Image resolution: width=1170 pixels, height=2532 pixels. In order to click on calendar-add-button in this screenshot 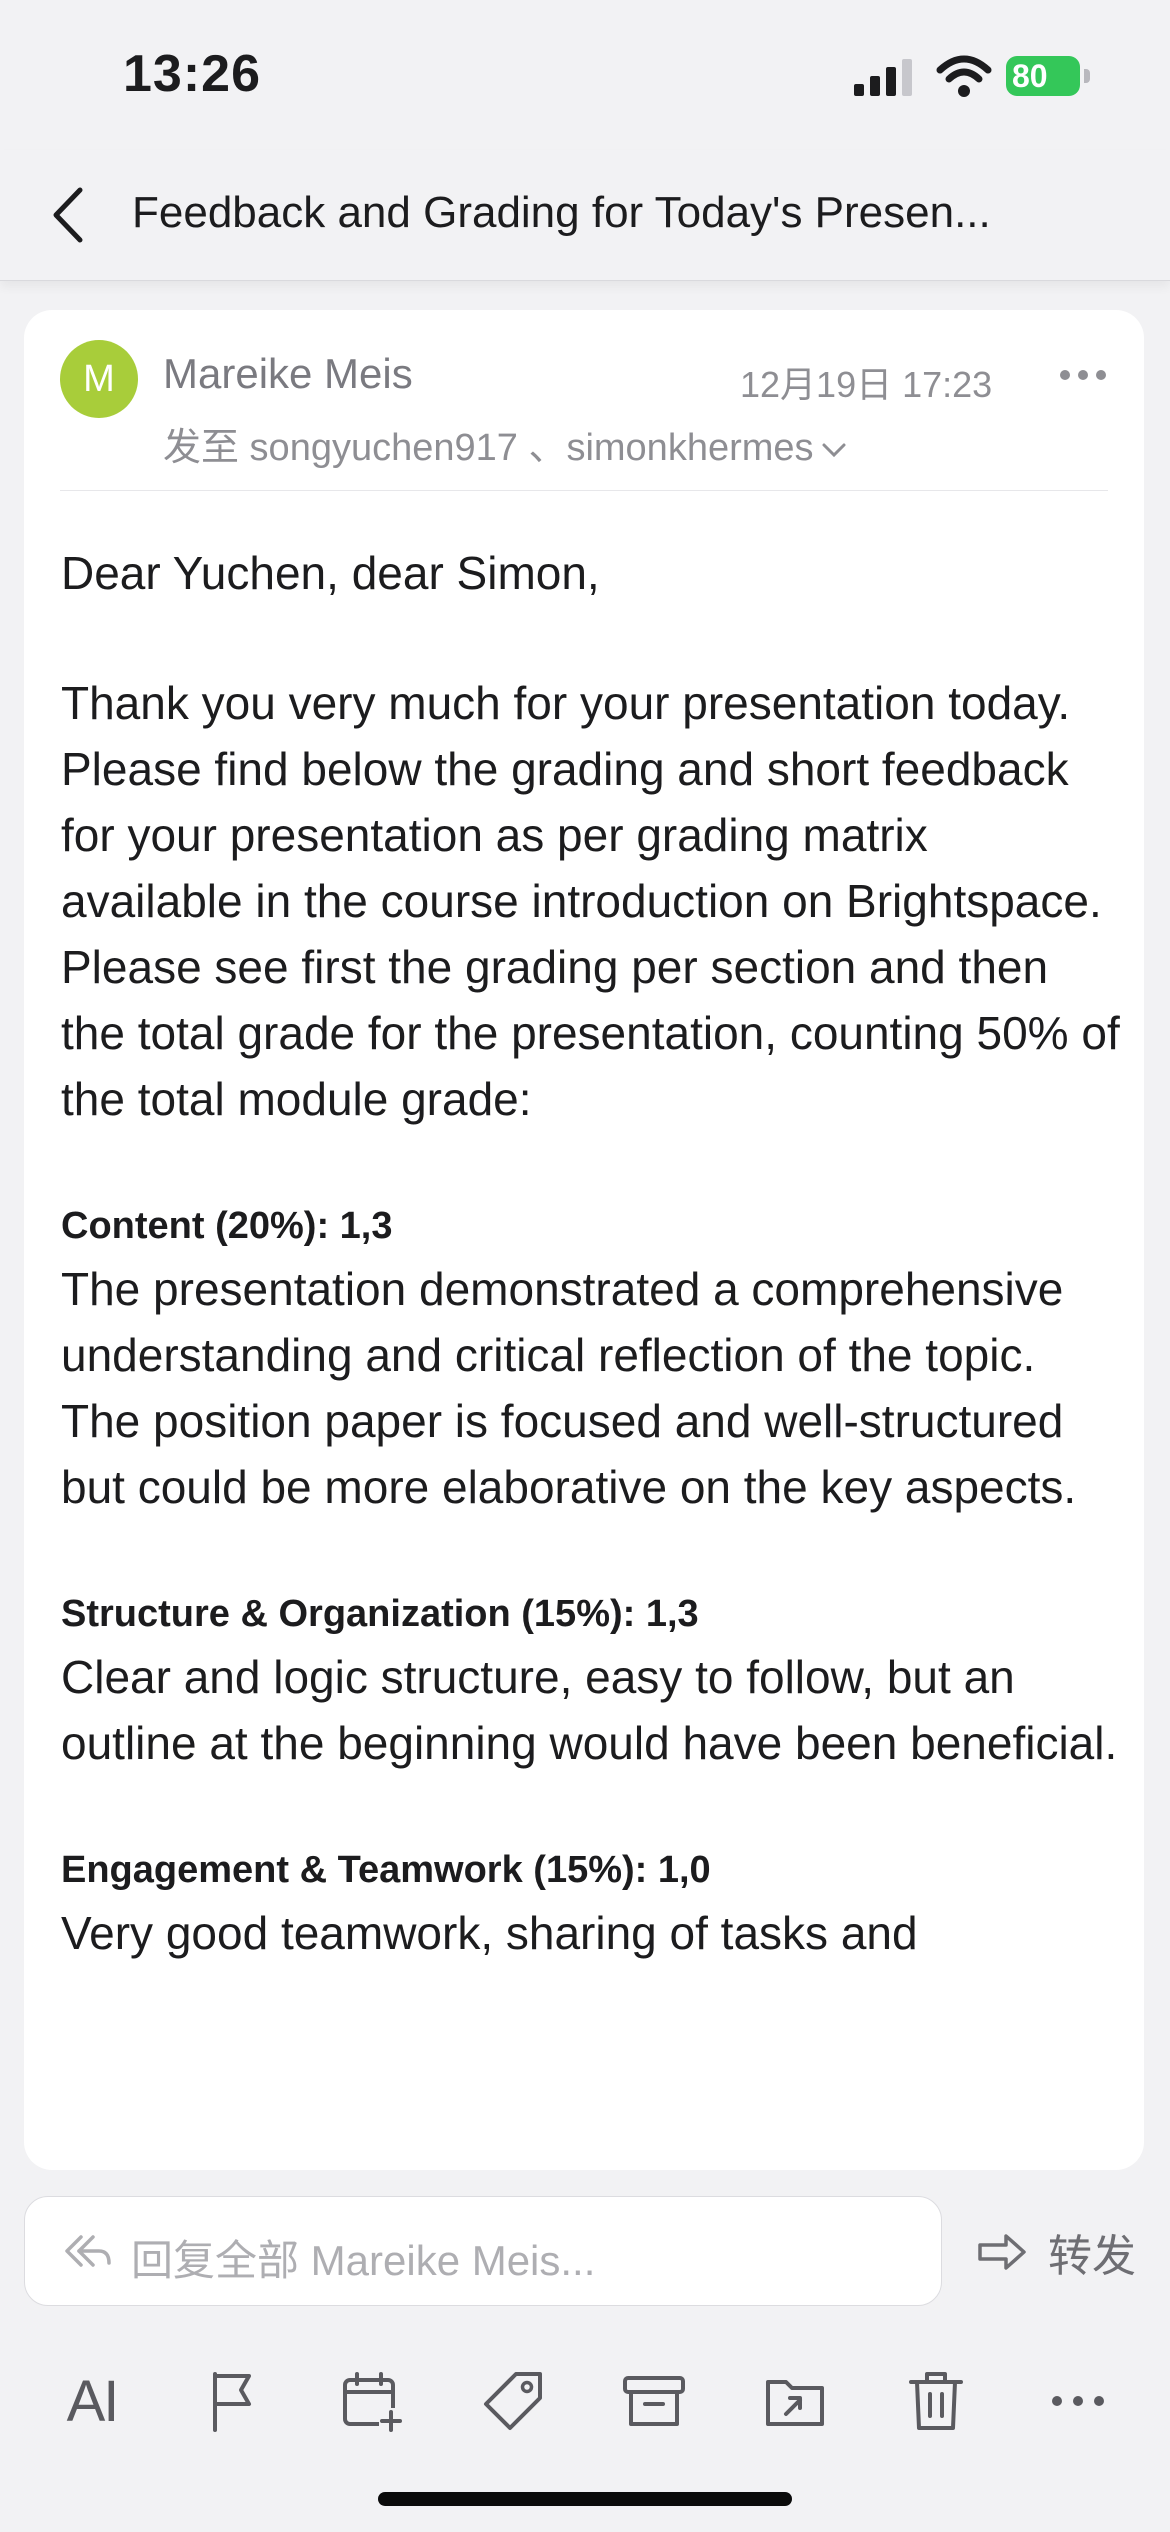, I will do `click(372, 2401)`.